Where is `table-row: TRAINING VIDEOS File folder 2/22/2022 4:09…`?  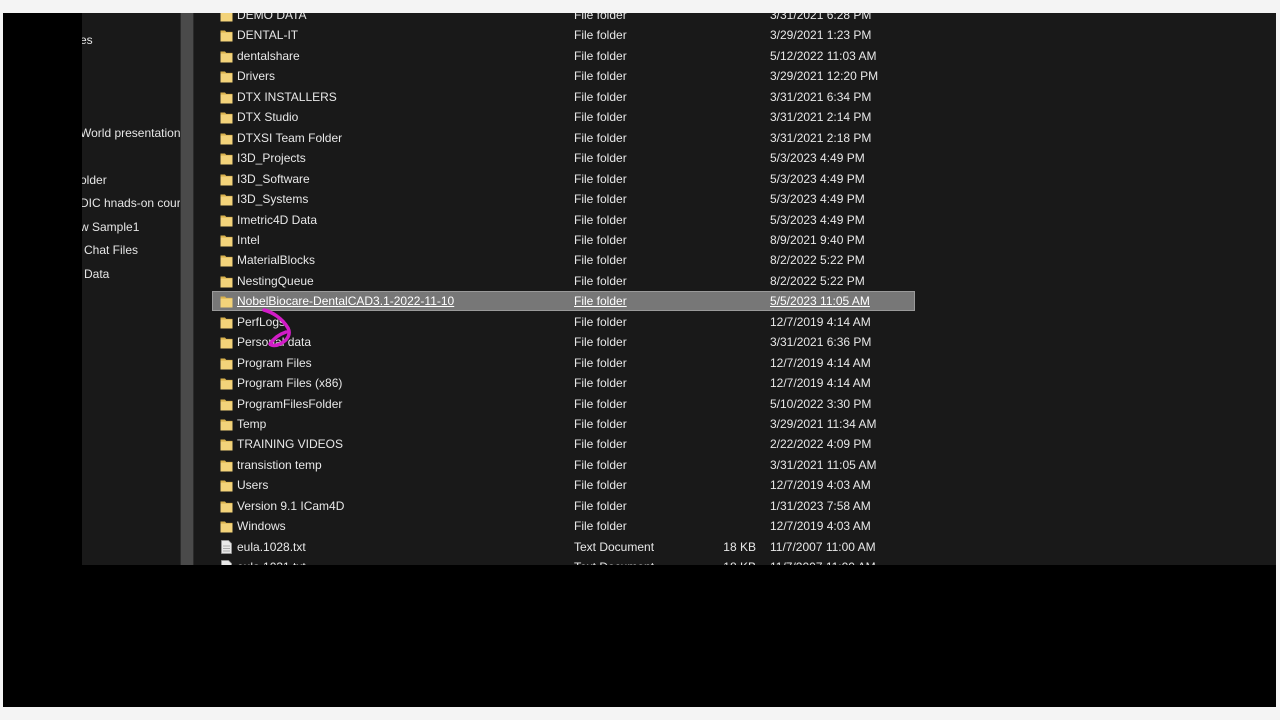 table-row: TRAINING VIDEOS File folder 2/22/2022 4:09… is located at coordinates (563, 444).